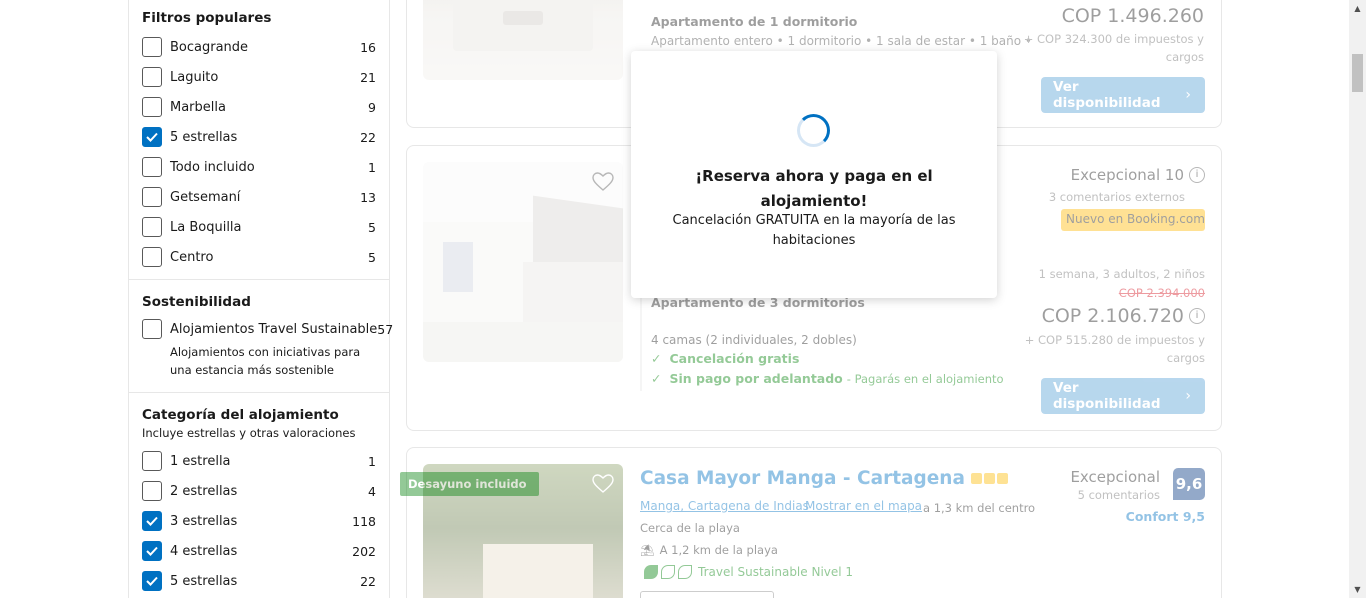  I want to click on show-on-map-link: Mostrar en el mapa, so click(863, 506).